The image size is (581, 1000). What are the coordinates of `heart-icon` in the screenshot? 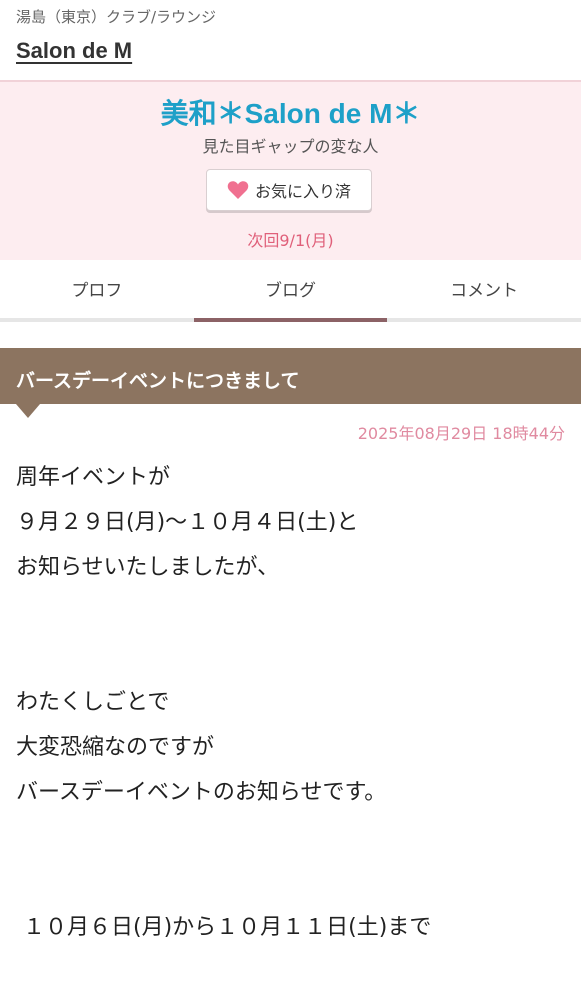 It's located at (238, 190).